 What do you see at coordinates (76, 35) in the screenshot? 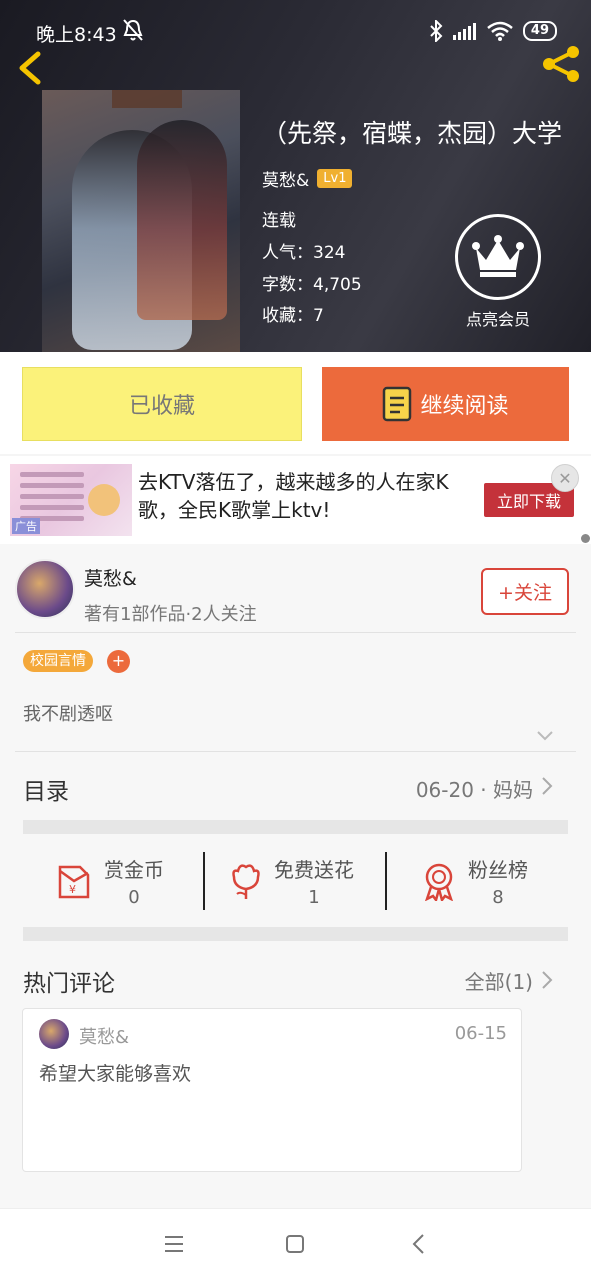
I see `status-time: 晚上8:43` at bounding box center [76, 35].